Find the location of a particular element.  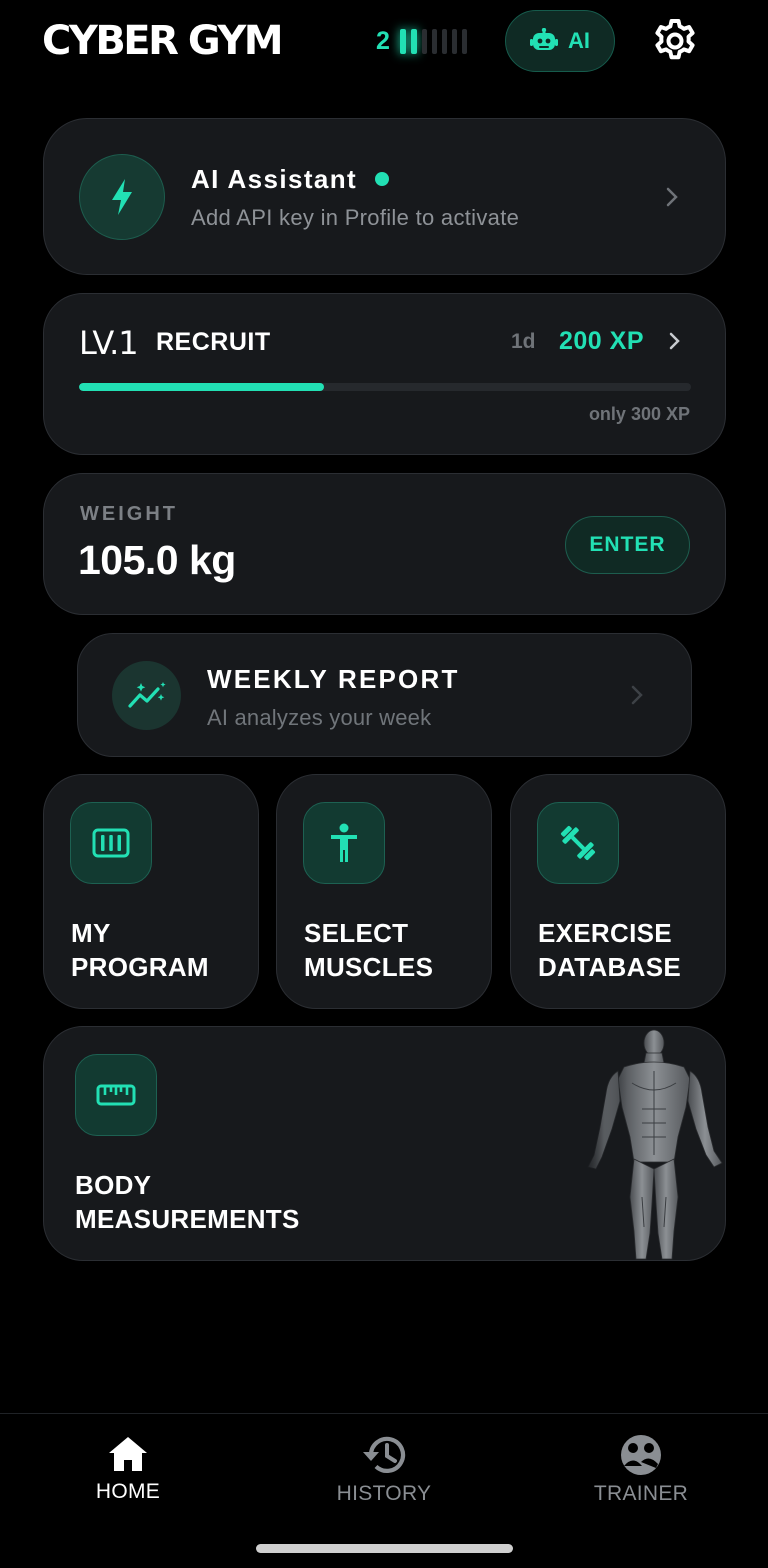

exercise-database-tile: EXERCISE DATABASE is located at coordinates (618, 891).